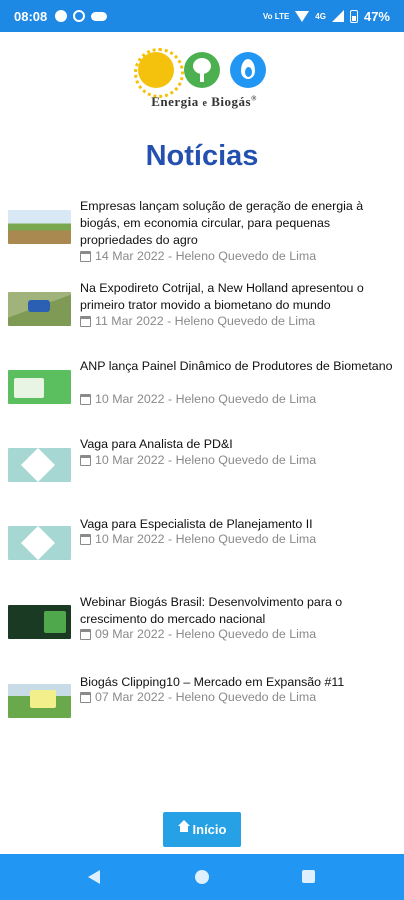 The height and width of the screenshot is (900, 404). Describe the element at coordinates (31, 16) in the screenshot. I see `status-time: 08:08` at that location.